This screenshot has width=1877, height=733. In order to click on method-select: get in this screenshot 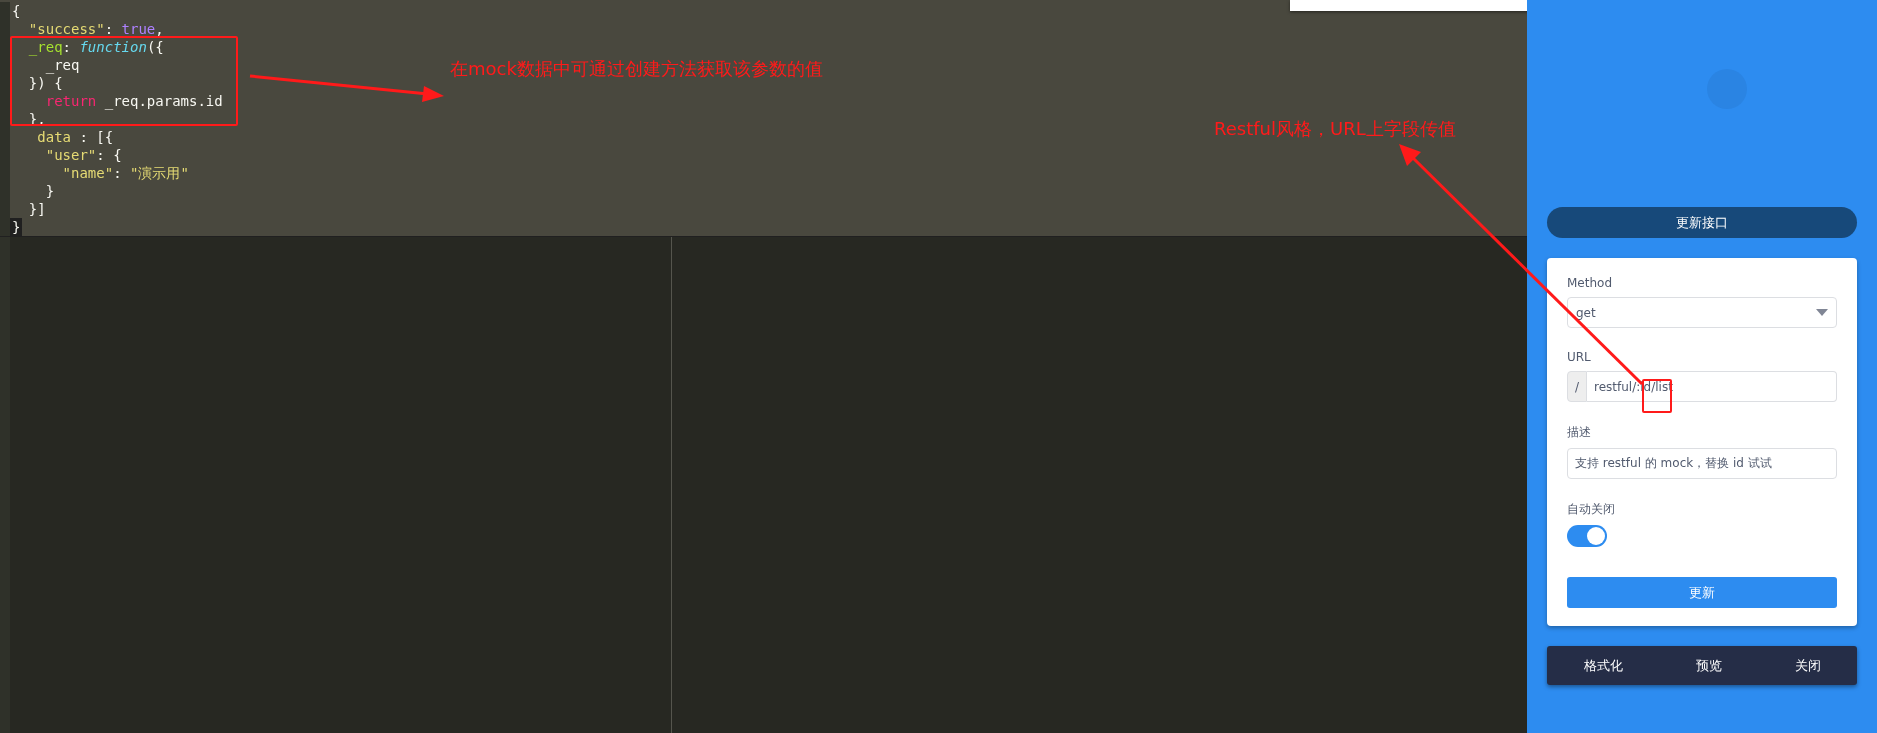, I will do `click(1702, 312)`.